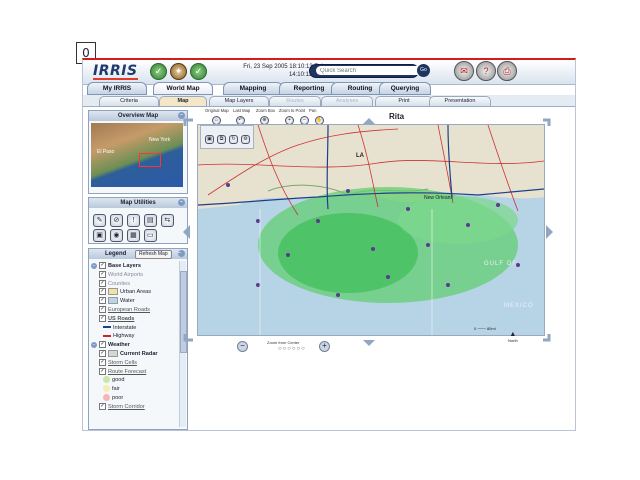 The image size is (640, 480). Describe the element at coordinates (253, 88) in the screenshot. I see `nav-mapping: Mapping` at that location.